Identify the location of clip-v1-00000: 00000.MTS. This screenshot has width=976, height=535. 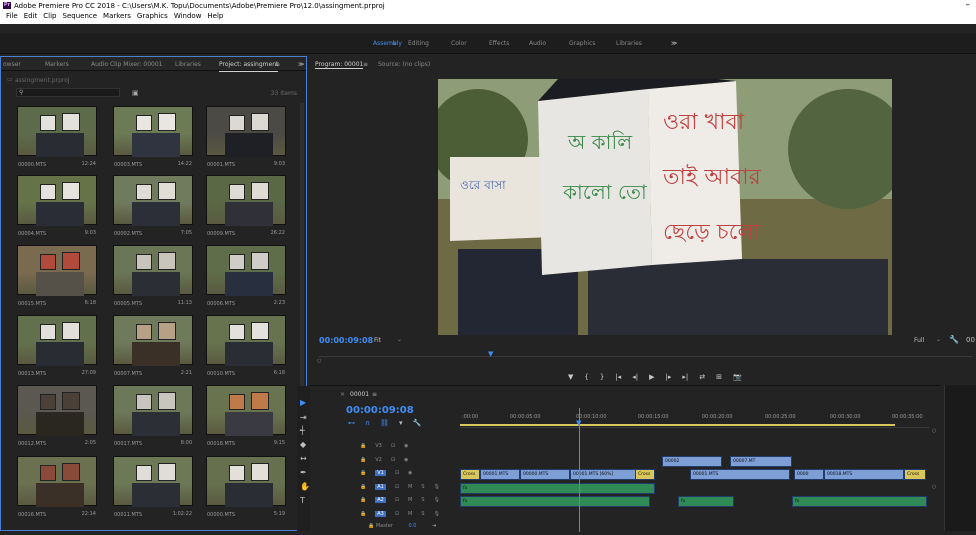
(545, 474).